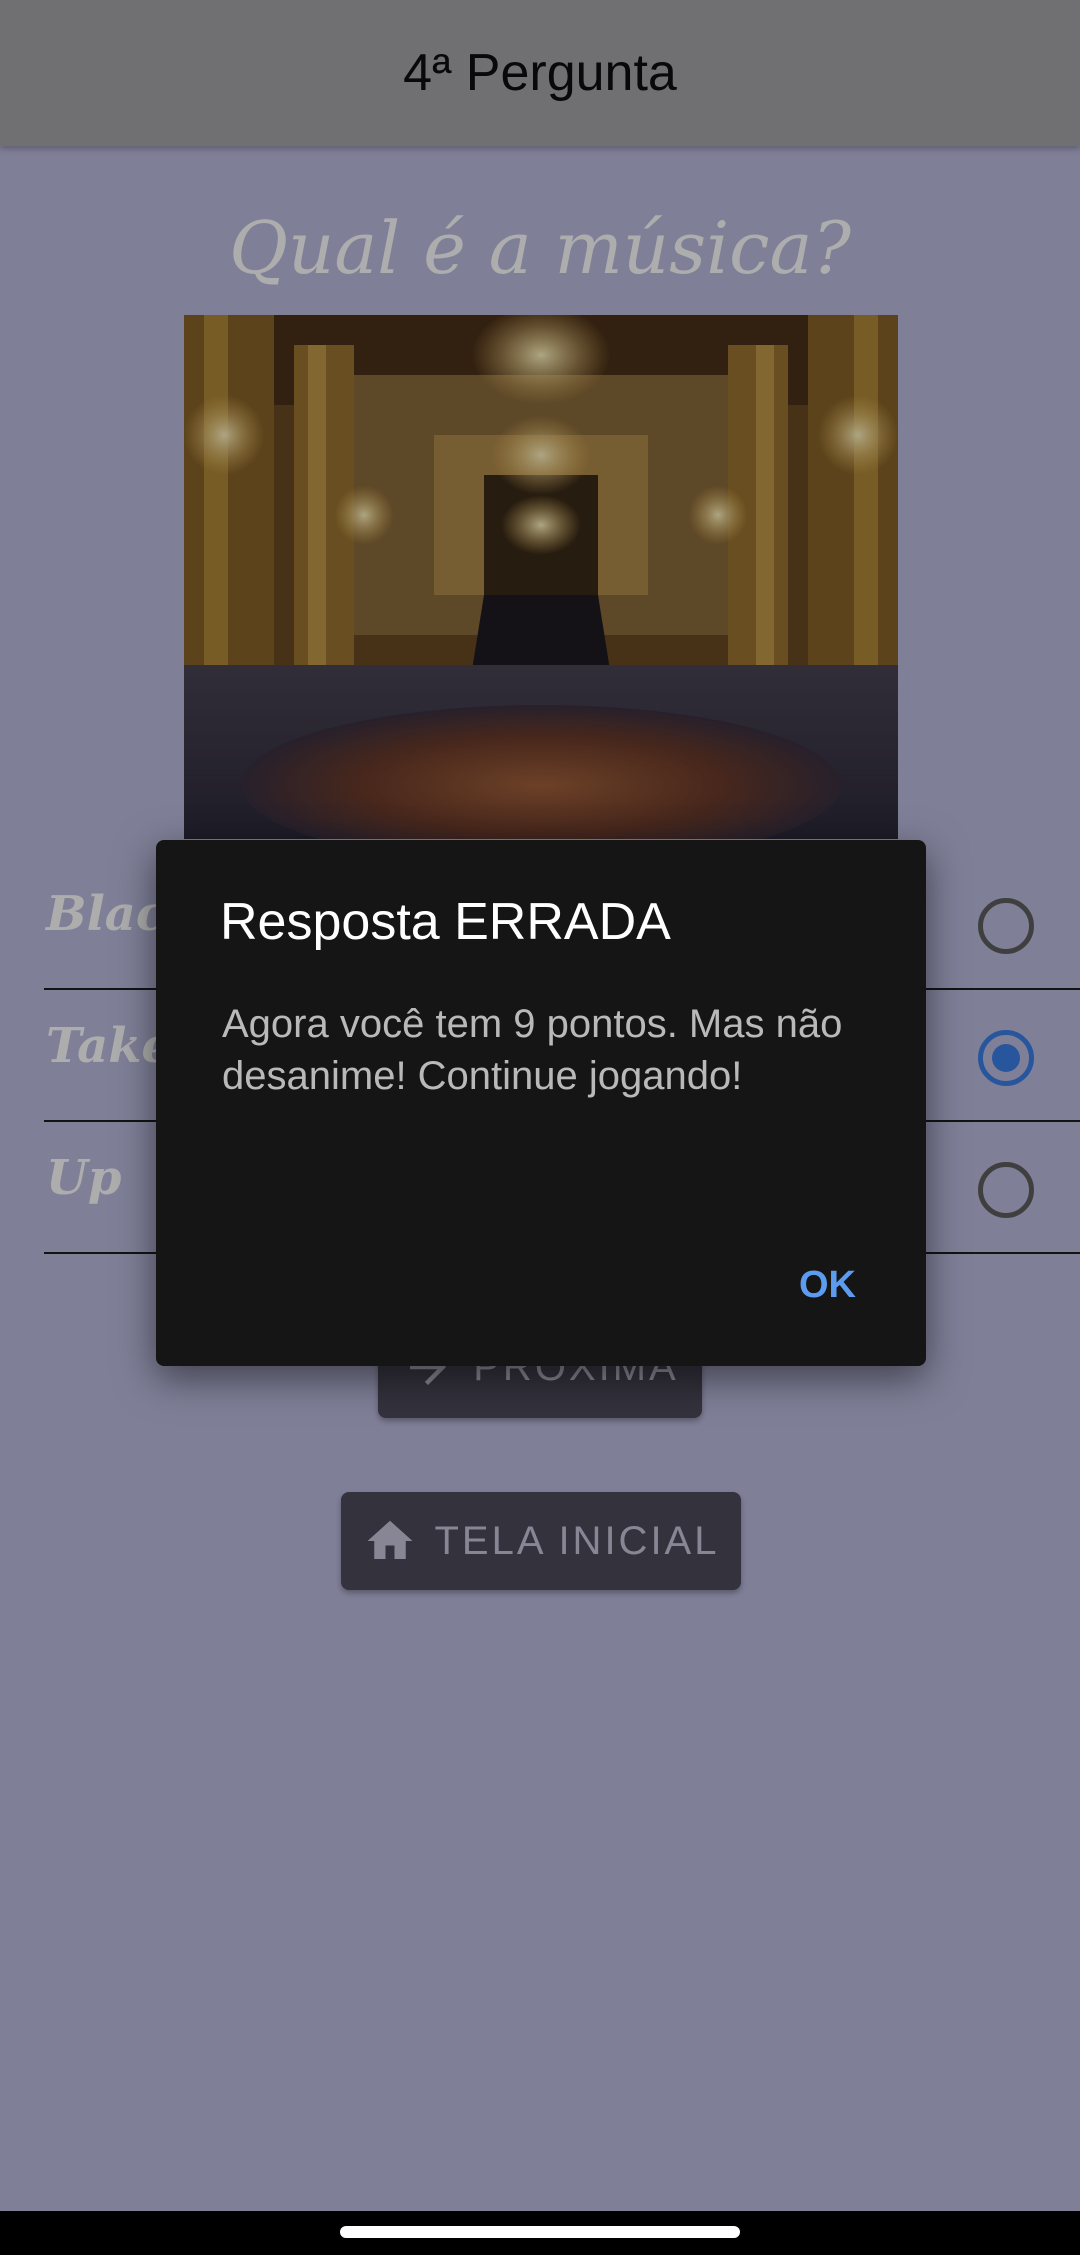 The width and height of the screenshot is (1080, 2255). I want to click on system-navigation-bar, so click(540, 2233).